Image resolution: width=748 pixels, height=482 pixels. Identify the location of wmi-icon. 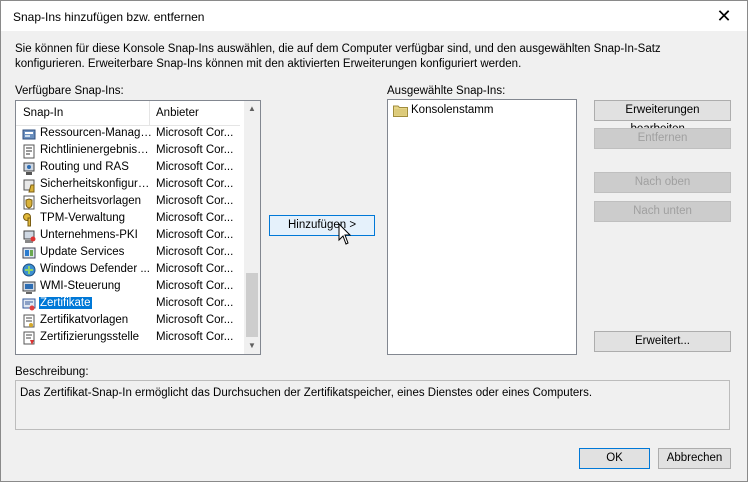
(29, 287).